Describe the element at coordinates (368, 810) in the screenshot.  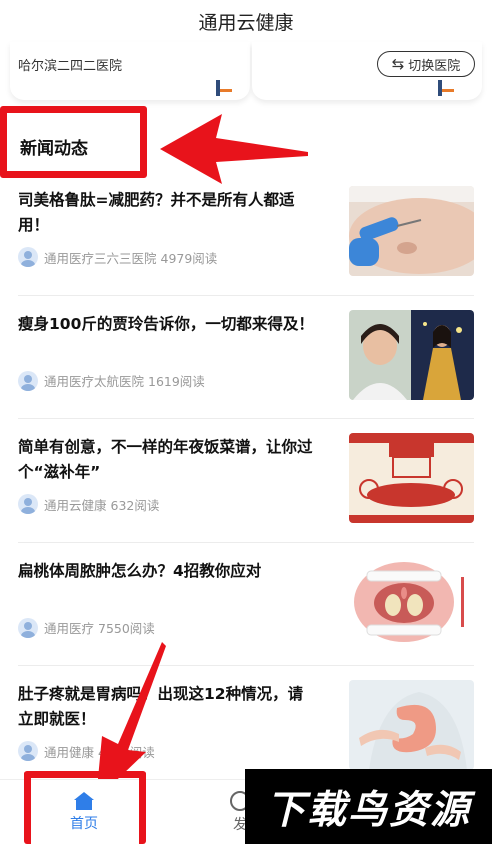
I see `watermark-text: 下载鸟资源` at that location.